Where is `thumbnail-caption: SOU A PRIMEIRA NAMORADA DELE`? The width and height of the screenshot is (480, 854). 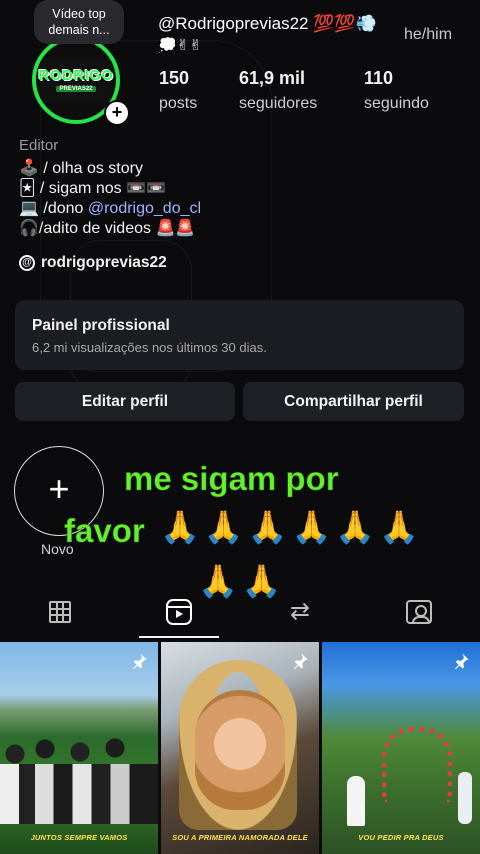 thumbnail-caption: SOU A PRIMEIRA NAMORADA DELE is located at coordinates (240, 837).